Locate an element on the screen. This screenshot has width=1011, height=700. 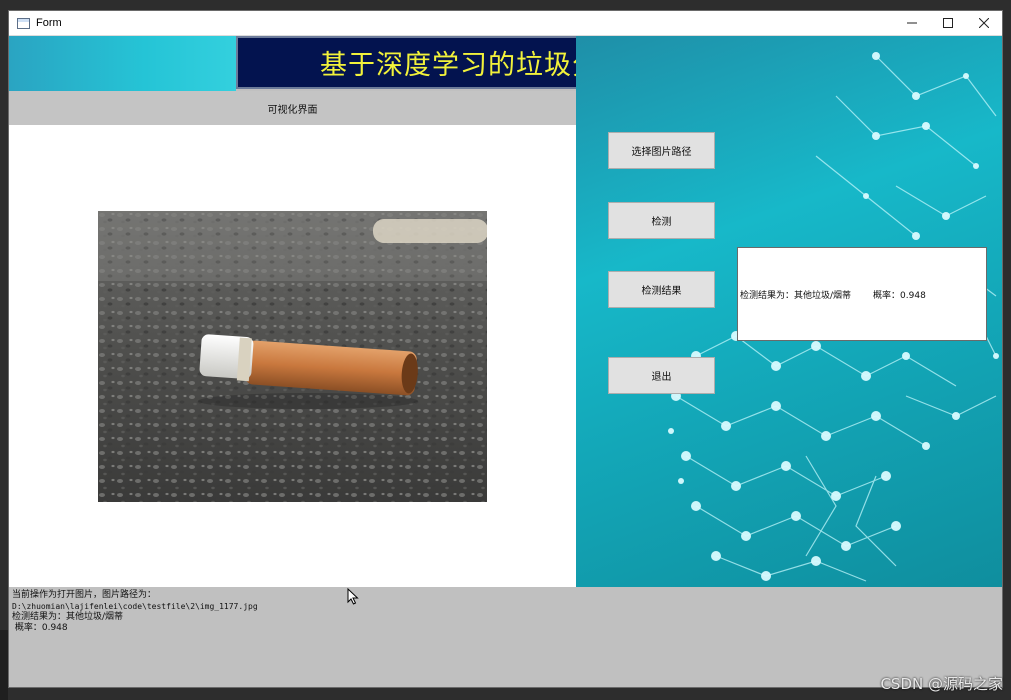
desktop-edge is located at coordinates (4, 665).